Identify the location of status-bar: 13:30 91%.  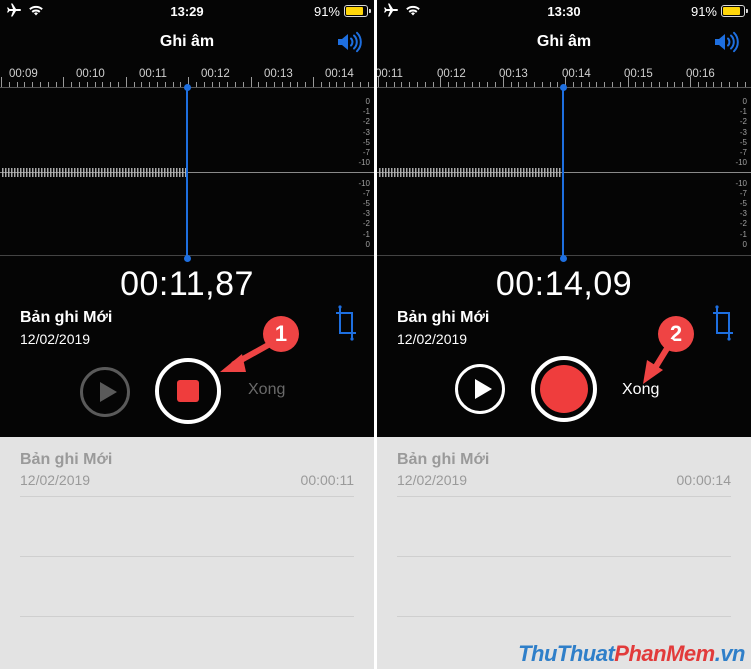
(564, 12).